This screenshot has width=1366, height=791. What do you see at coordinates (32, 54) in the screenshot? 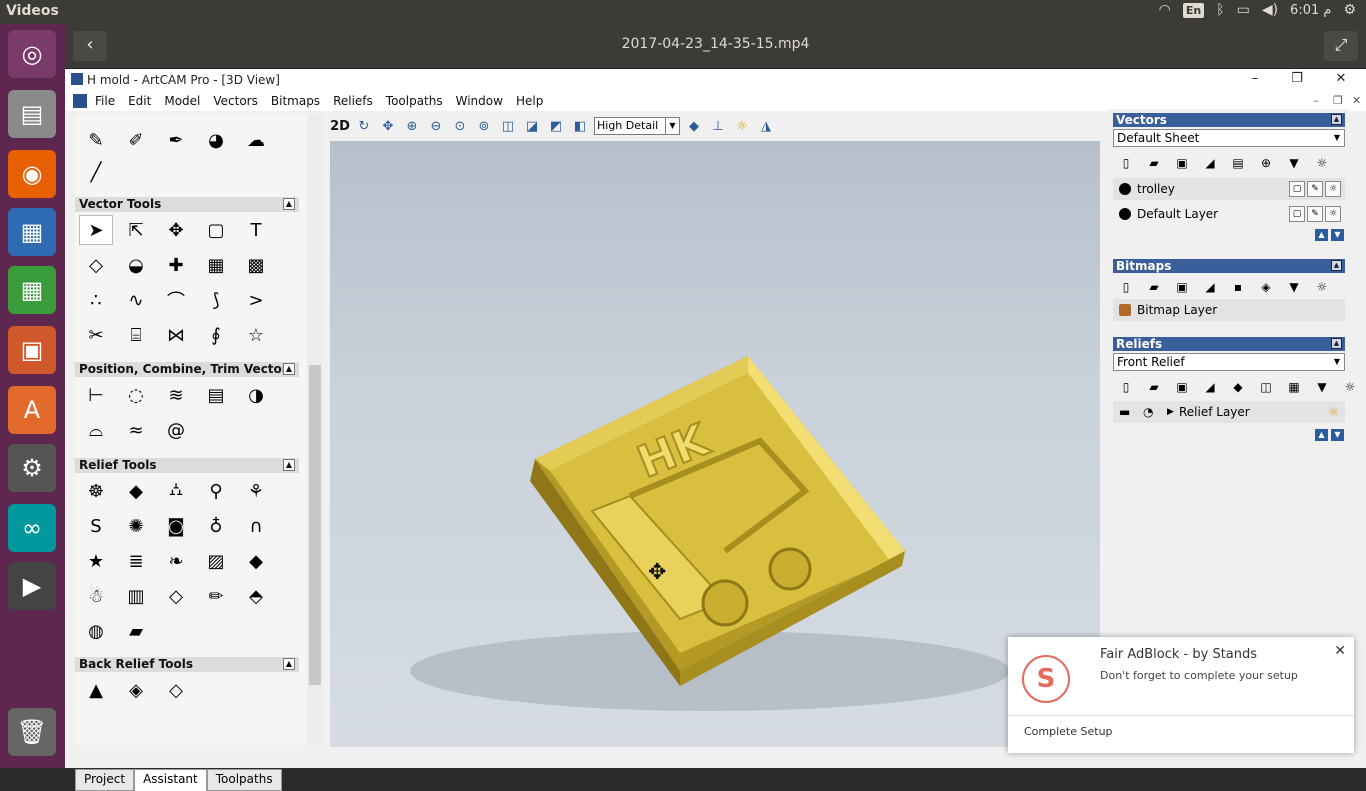
I see `ubuntu-logo-icon: ◎` at bounding box center [32, 54].